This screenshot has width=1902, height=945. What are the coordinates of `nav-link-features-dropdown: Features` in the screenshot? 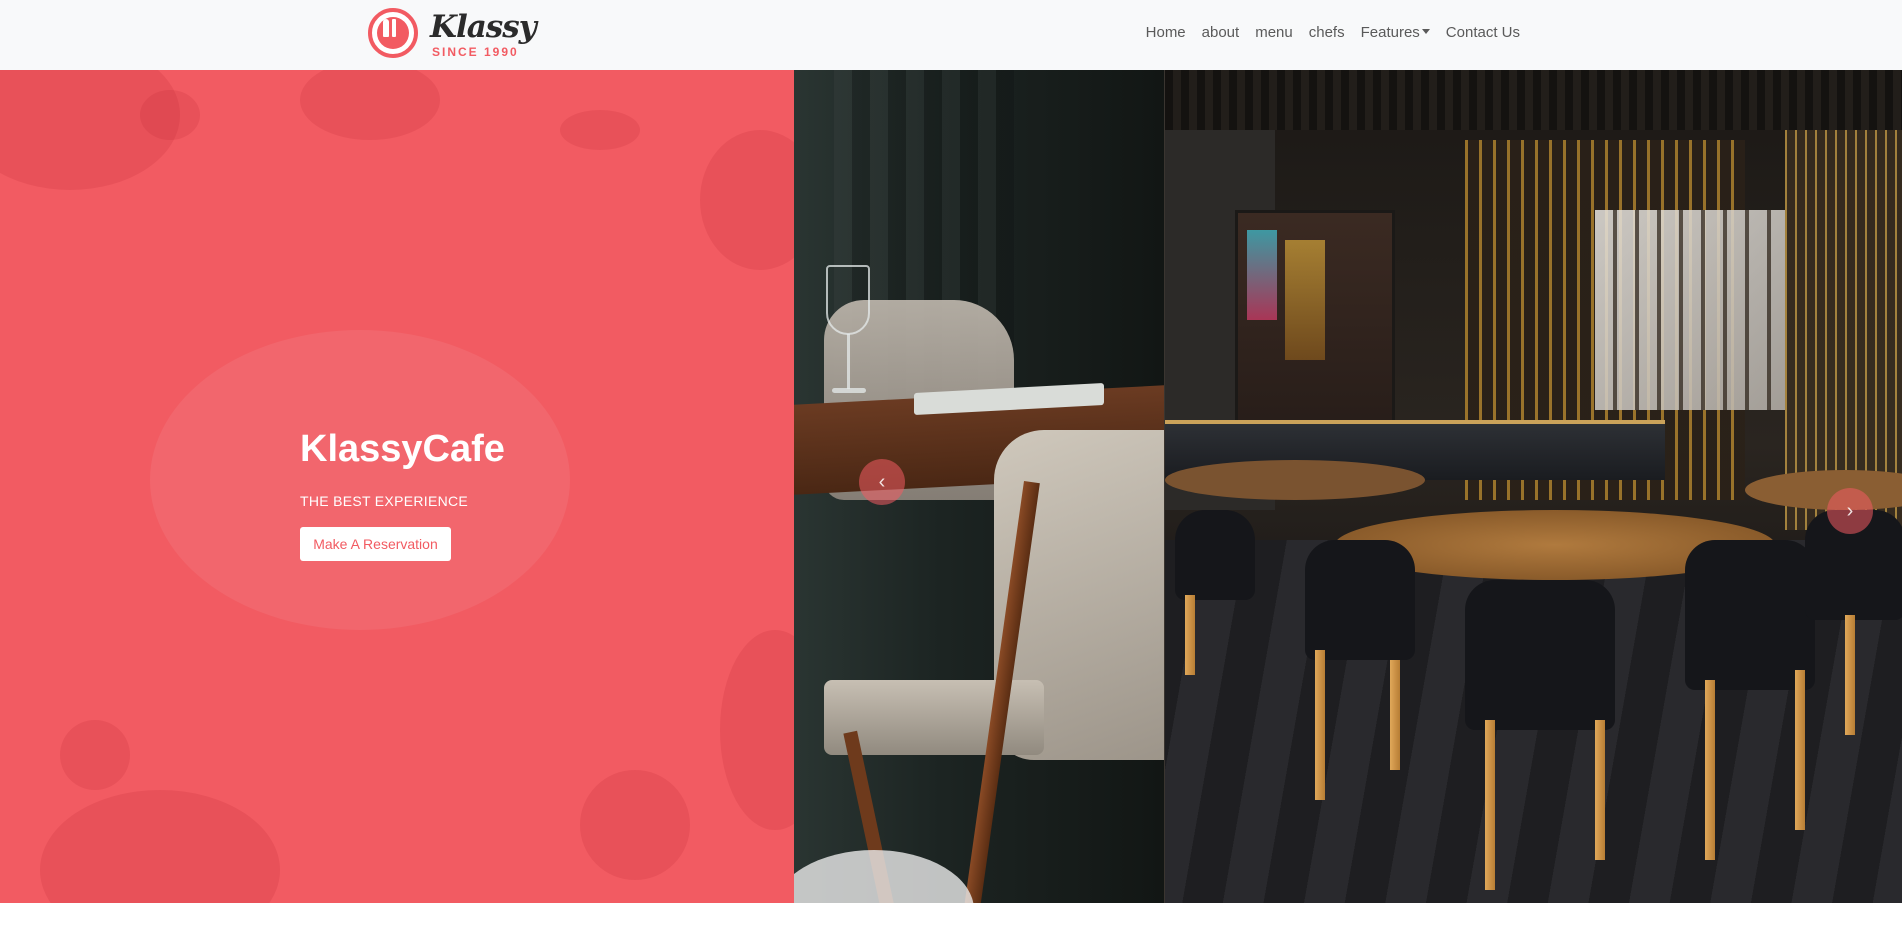 It's located at (1395, 33).